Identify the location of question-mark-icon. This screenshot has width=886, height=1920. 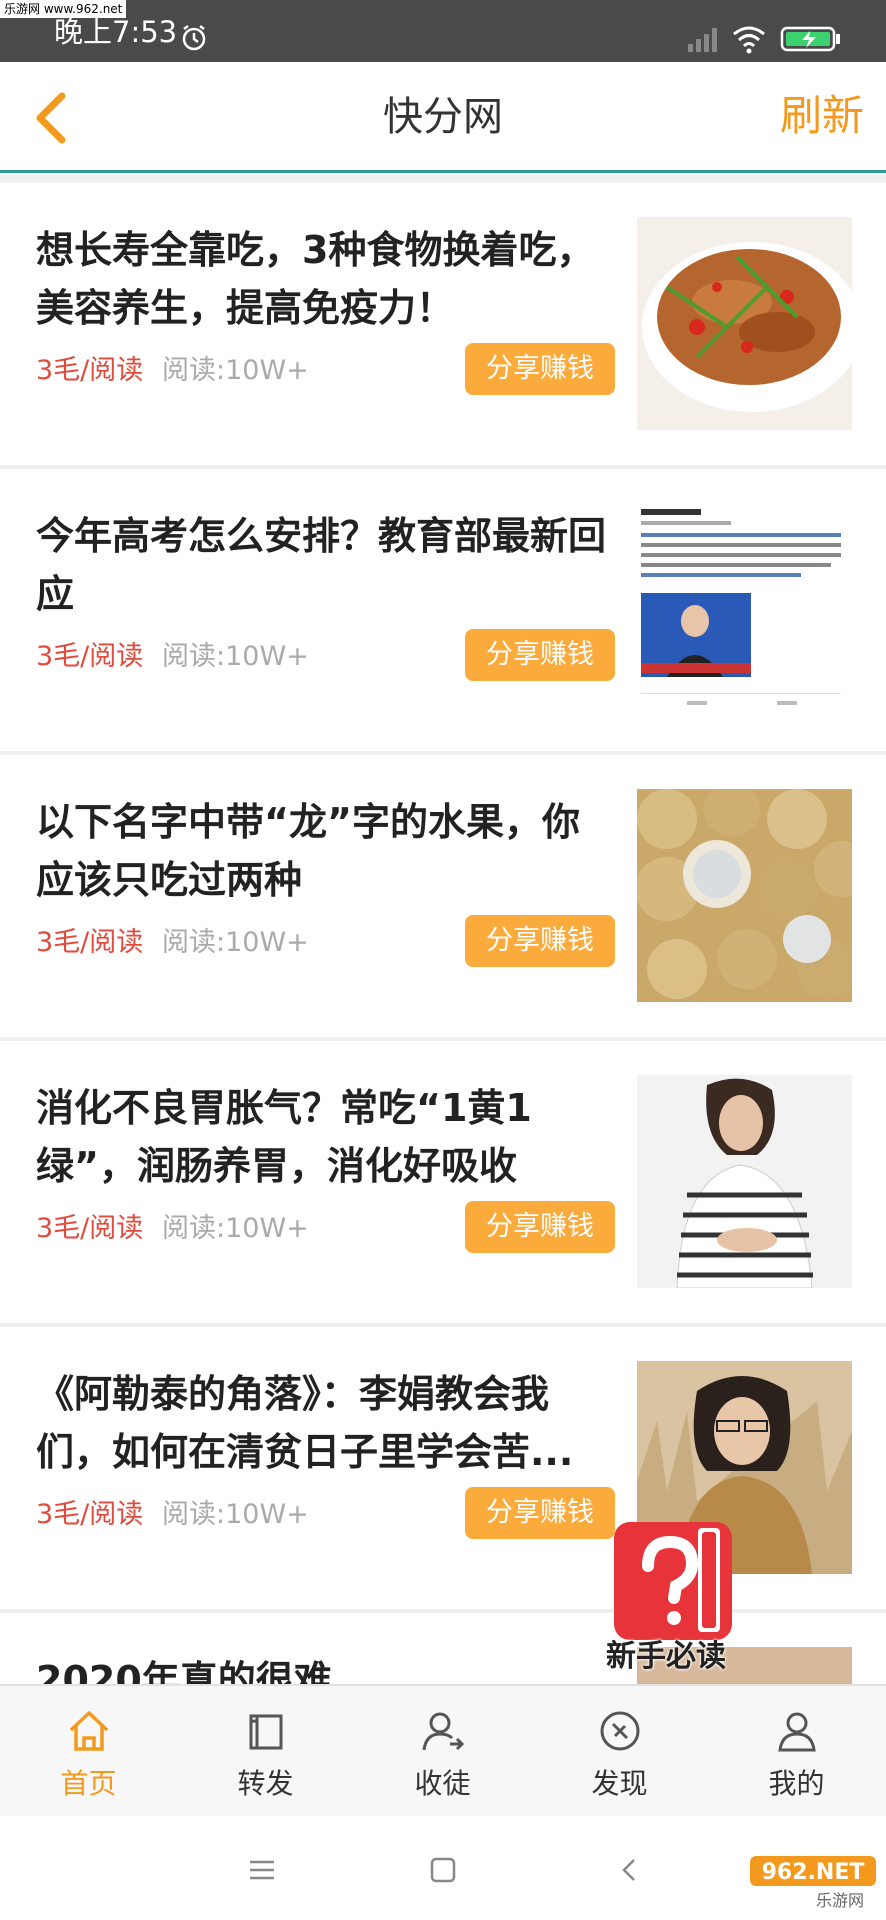
(681, 1580).